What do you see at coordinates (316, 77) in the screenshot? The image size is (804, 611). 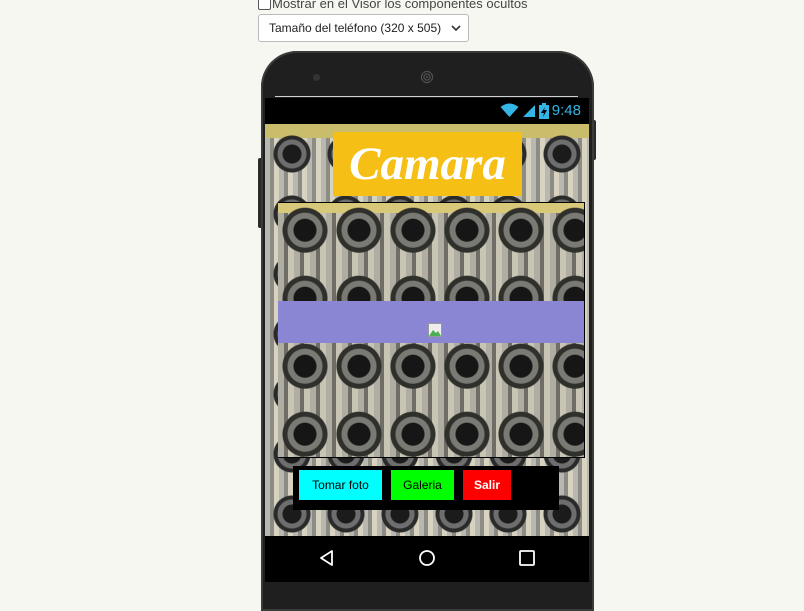 I see `front-camera` at bounding box center [316, 77].